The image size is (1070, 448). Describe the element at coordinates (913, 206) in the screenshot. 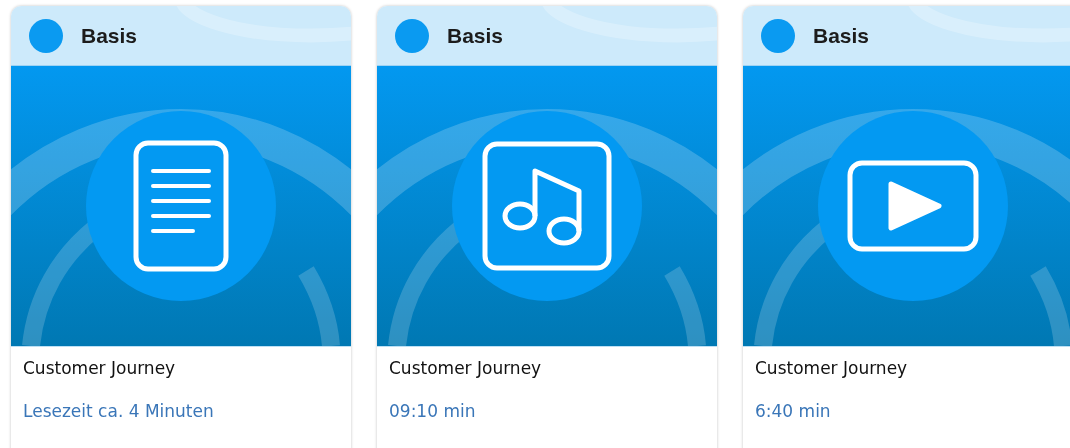

I see `play-video-icon` at that location.